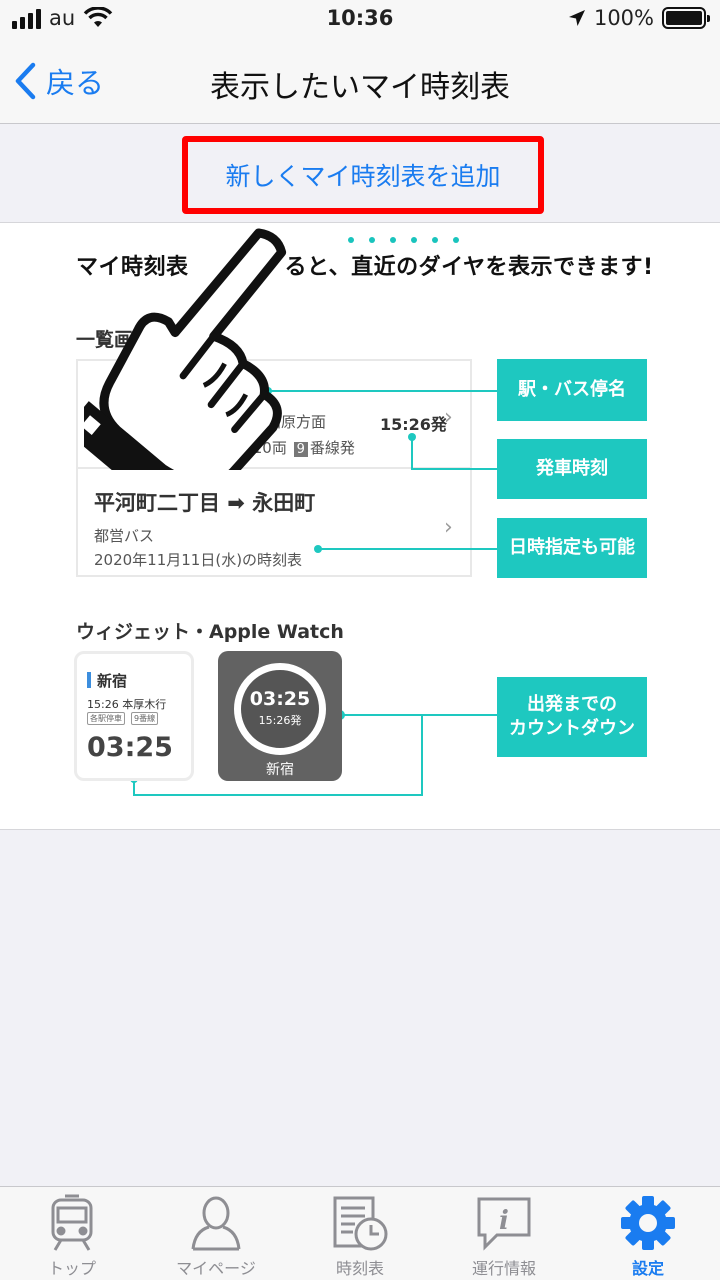 The width and height of the screenshot is (720, 1280). I want to click on tab-top: トップ, so click(72, 1233).